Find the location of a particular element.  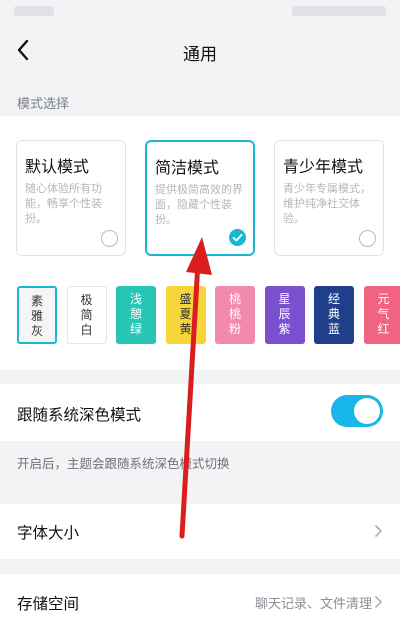

mode-card-default: 默认模式 随心体验所有功能，畅享个性装扮。 is located at coordinates (71, 198).